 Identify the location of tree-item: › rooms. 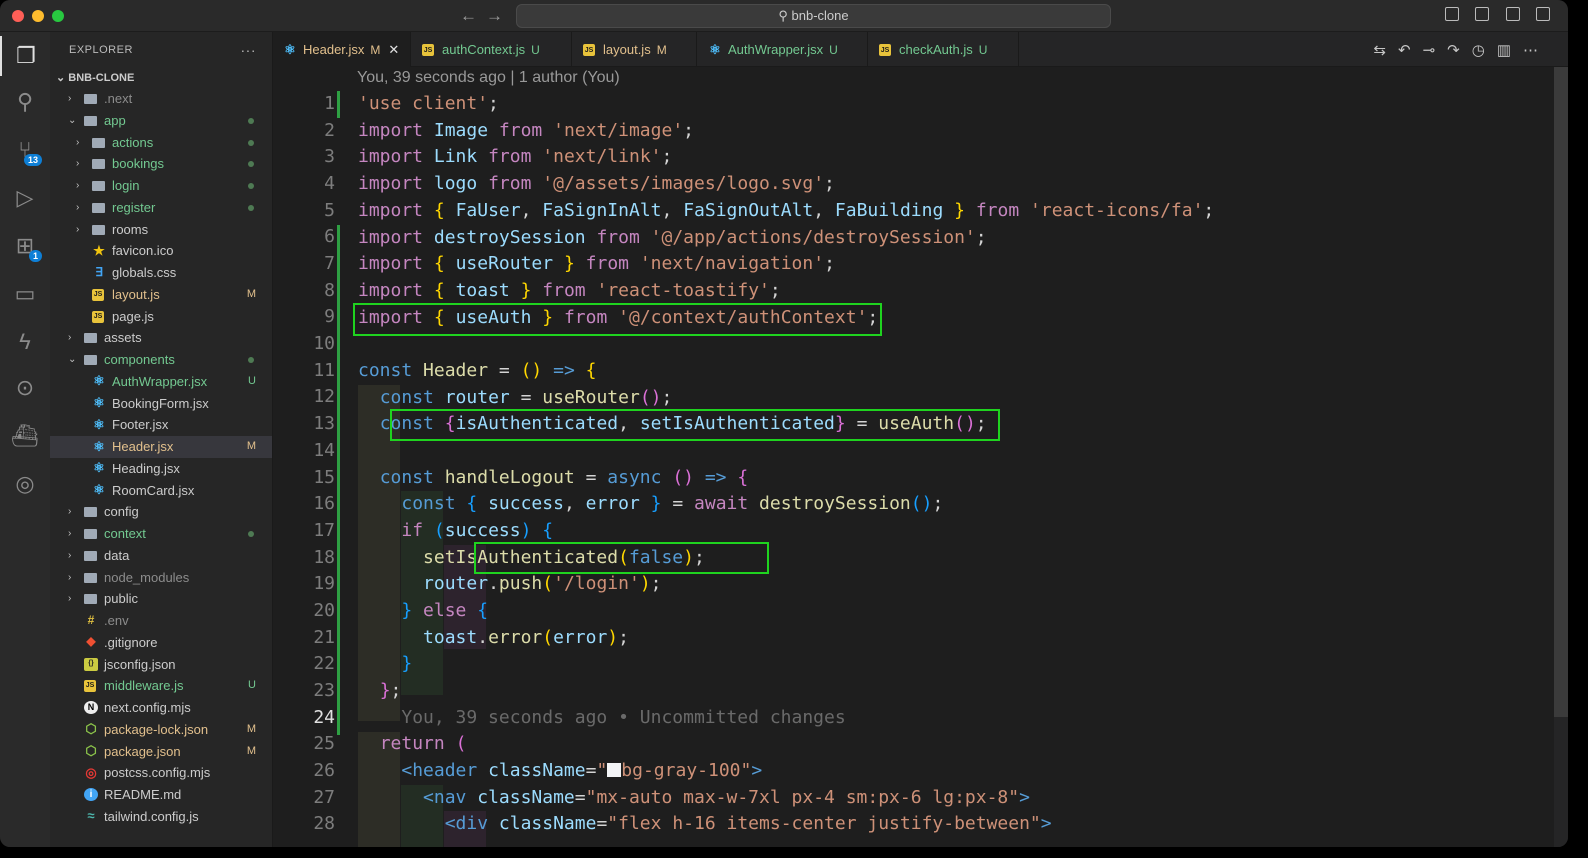
(161, 230).